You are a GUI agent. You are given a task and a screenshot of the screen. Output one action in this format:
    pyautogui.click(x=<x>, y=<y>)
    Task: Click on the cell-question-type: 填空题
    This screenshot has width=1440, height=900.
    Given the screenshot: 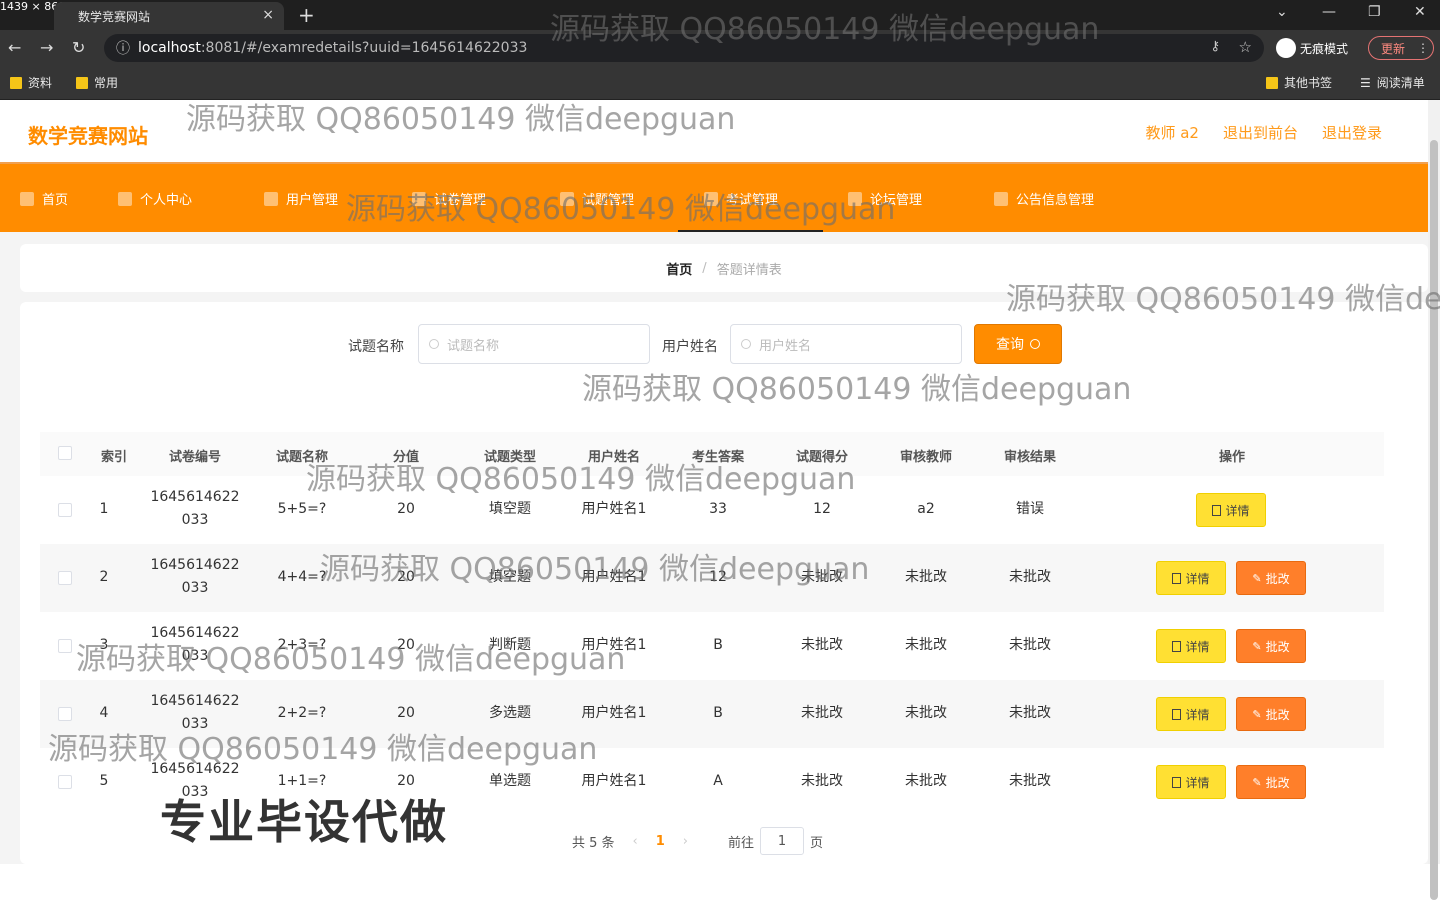 What is the action you would take?
    pyautogui.click(x=510, y=509)
    